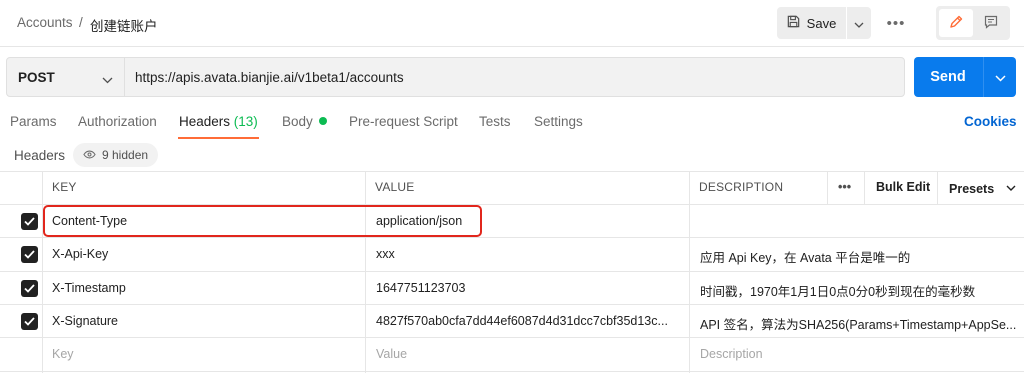 This screenshot has height=373, width=1024. I want to click on column-header-value: VALUE, so click(395, 187).